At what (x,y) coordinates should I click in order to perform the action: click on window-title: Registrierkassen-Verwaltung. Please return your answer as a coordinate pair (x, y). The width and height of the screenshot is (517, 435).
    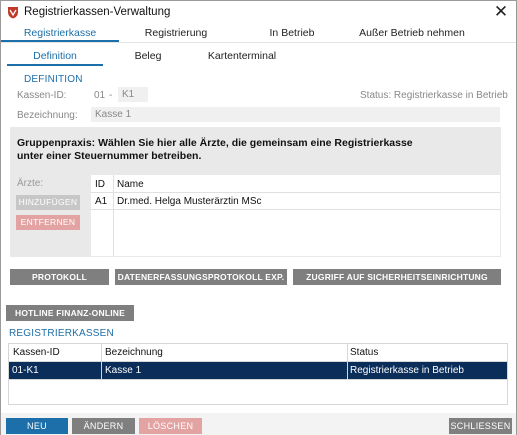
    Looking at the image, I should click on (97, 12).